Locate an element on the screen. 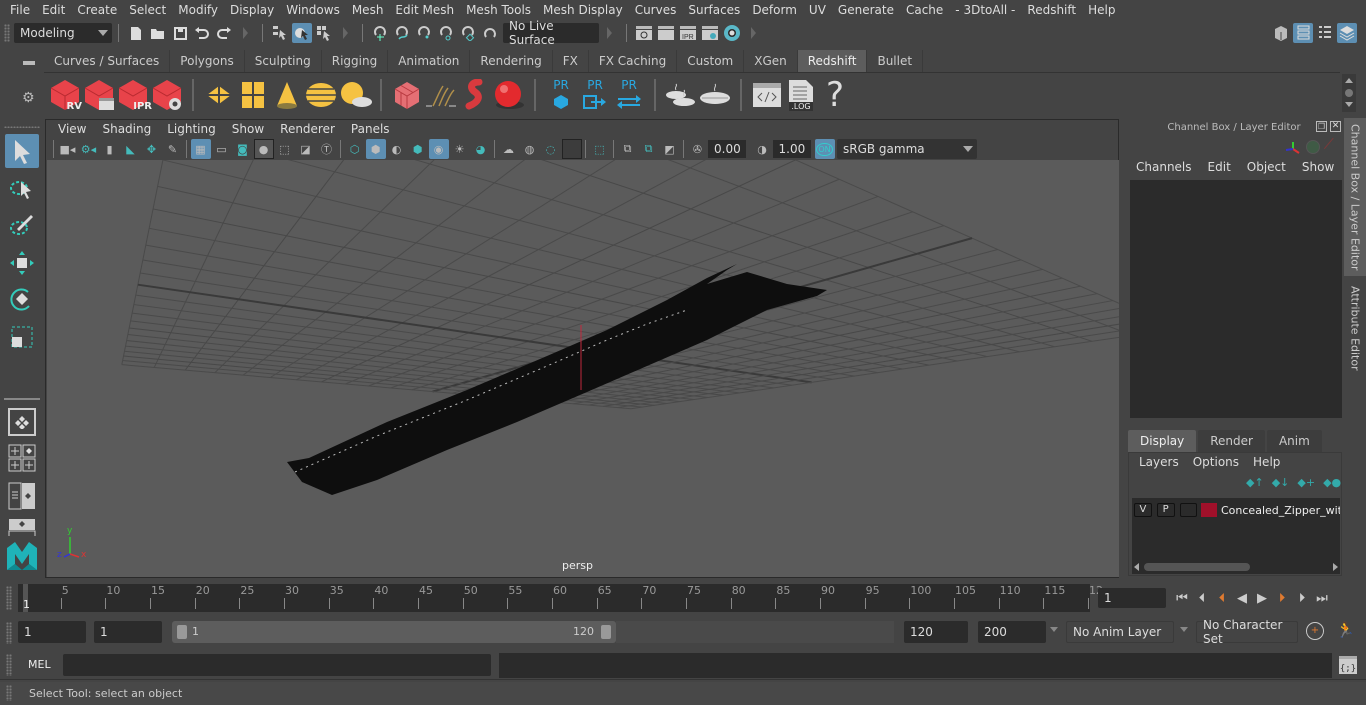 The image size is (1366, 705). move-tool-icon is located at coordinates (22, 263).